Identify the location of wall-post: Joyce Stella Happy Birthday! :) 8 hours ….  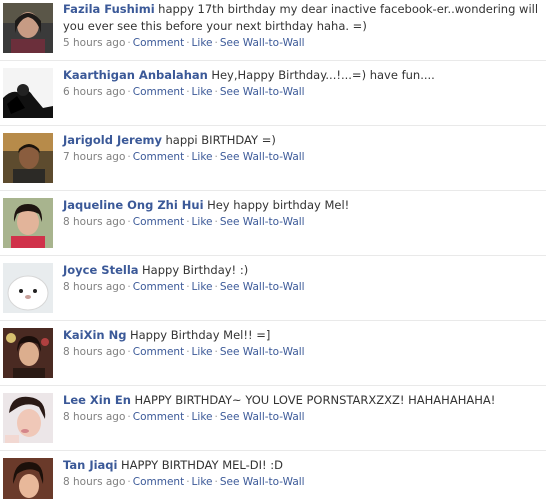
(273, 287).